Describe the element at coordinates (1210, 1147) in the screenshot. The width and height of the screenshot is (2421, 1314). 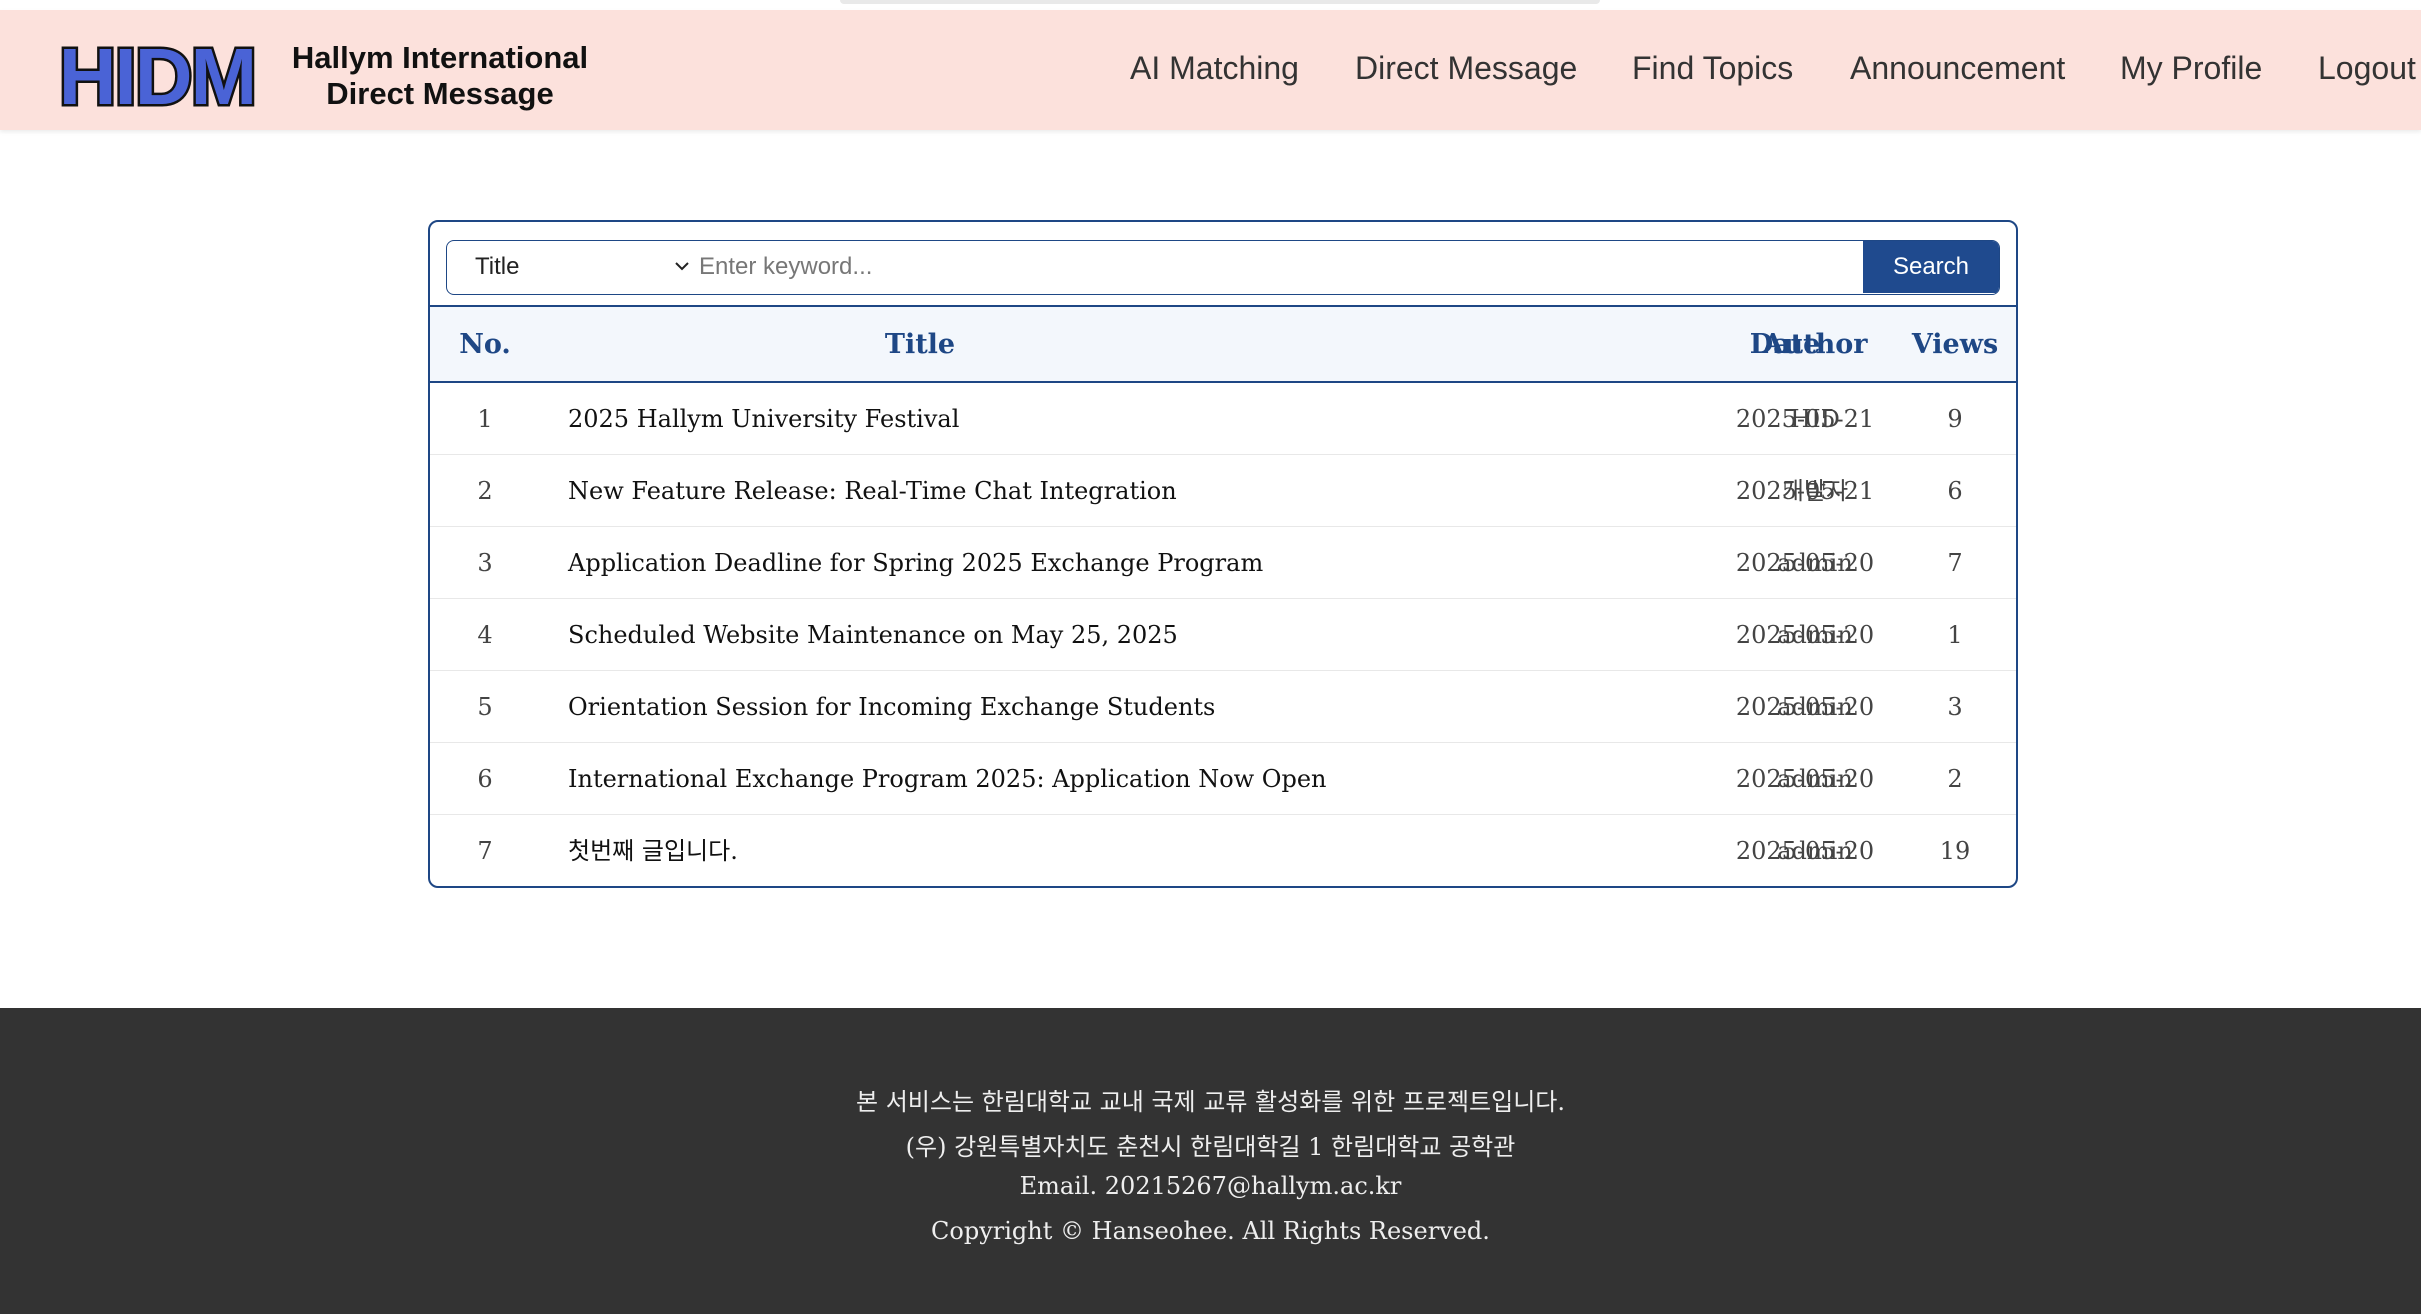
I see `footer-address: (우) 강원특별자치도 춘천시 한림대학길 1 한림대학교 공학관` at that location.